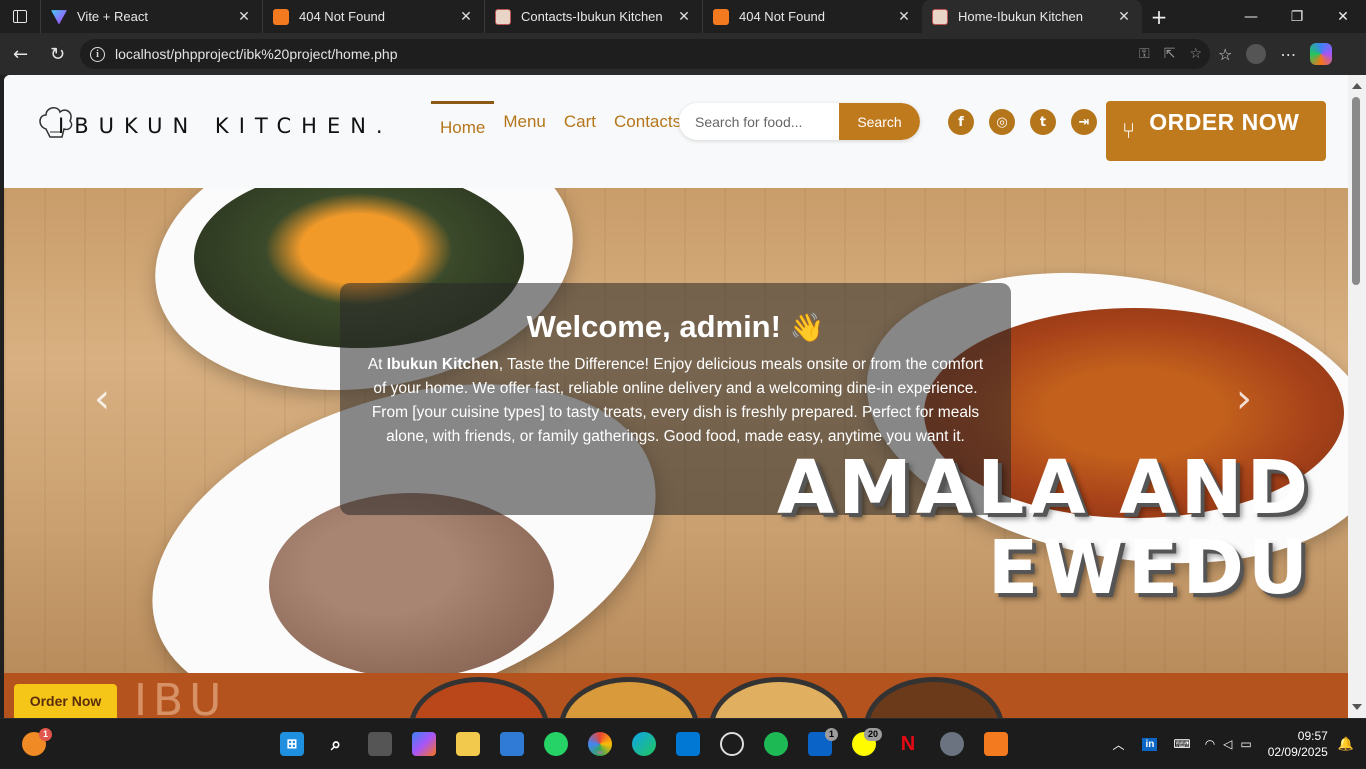 Image resolution: width=1366 pixels, height=769 pixels. Describe the element at coordinates (556, 744) in the screenshot. I see `whatsapp-icon` at that location.